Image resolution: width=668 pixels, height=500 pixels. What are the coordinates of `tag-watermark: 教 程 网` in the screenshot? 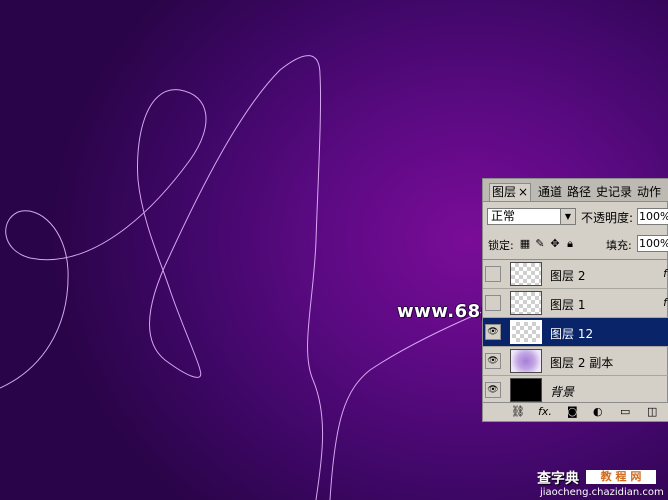 It's located at (621, 477).